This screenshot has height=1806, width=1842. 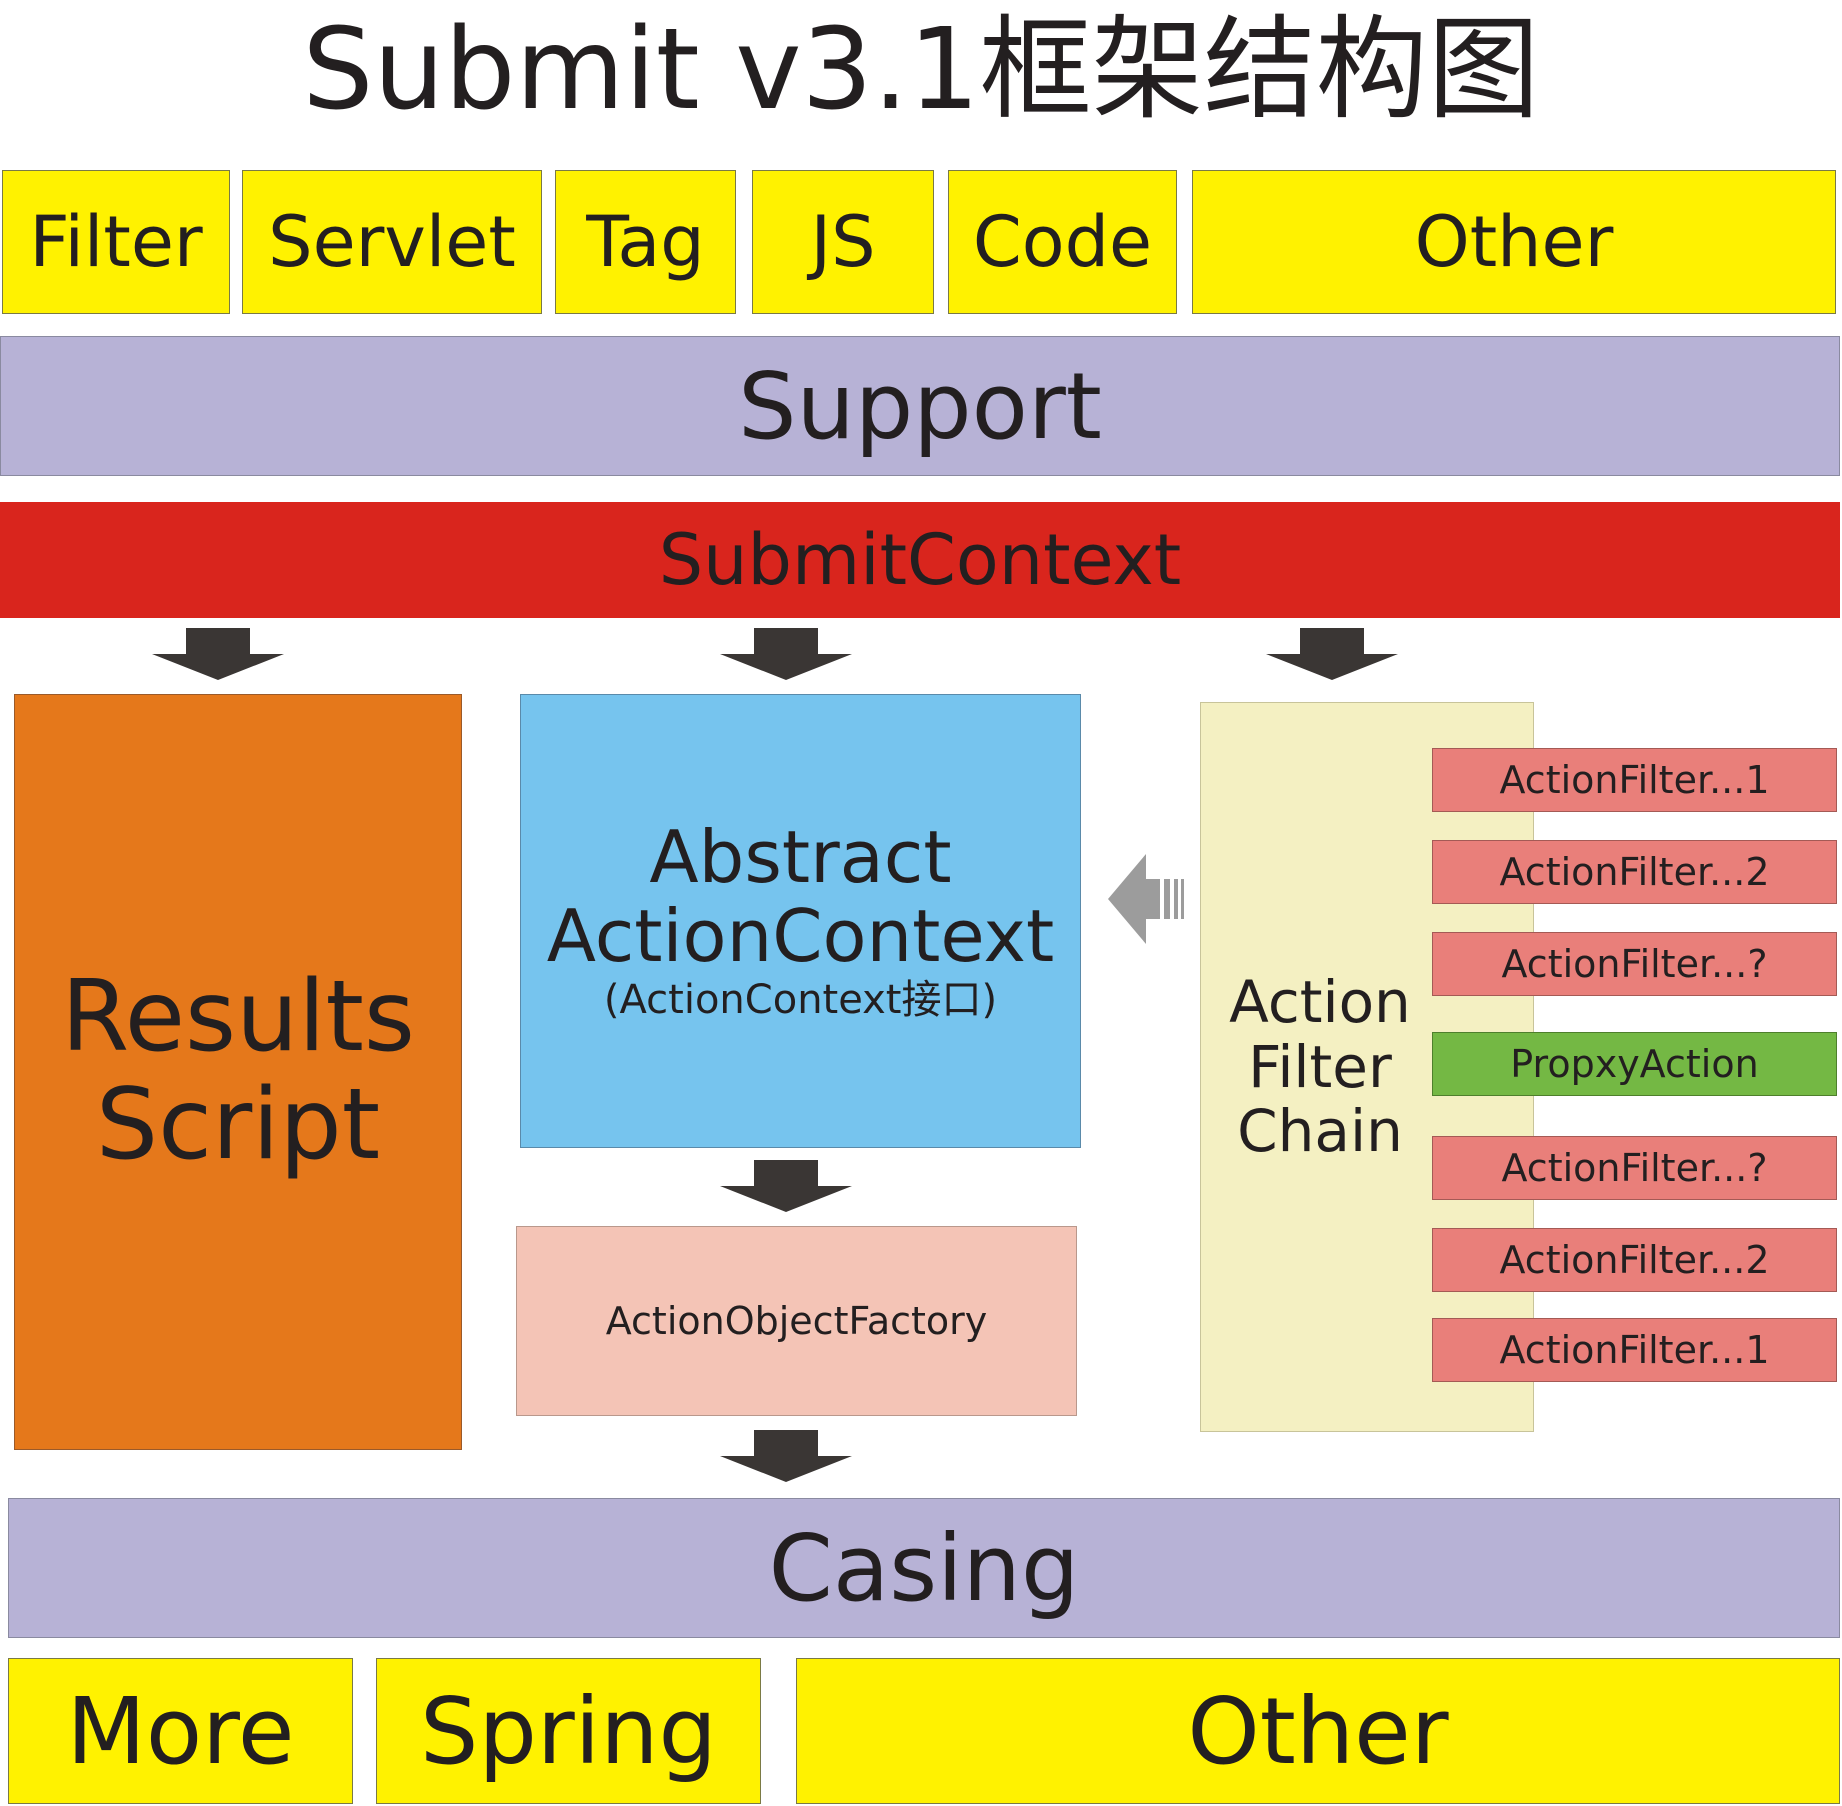 I want to click on top-servlet: Servlet, so click(x=392, y=242).